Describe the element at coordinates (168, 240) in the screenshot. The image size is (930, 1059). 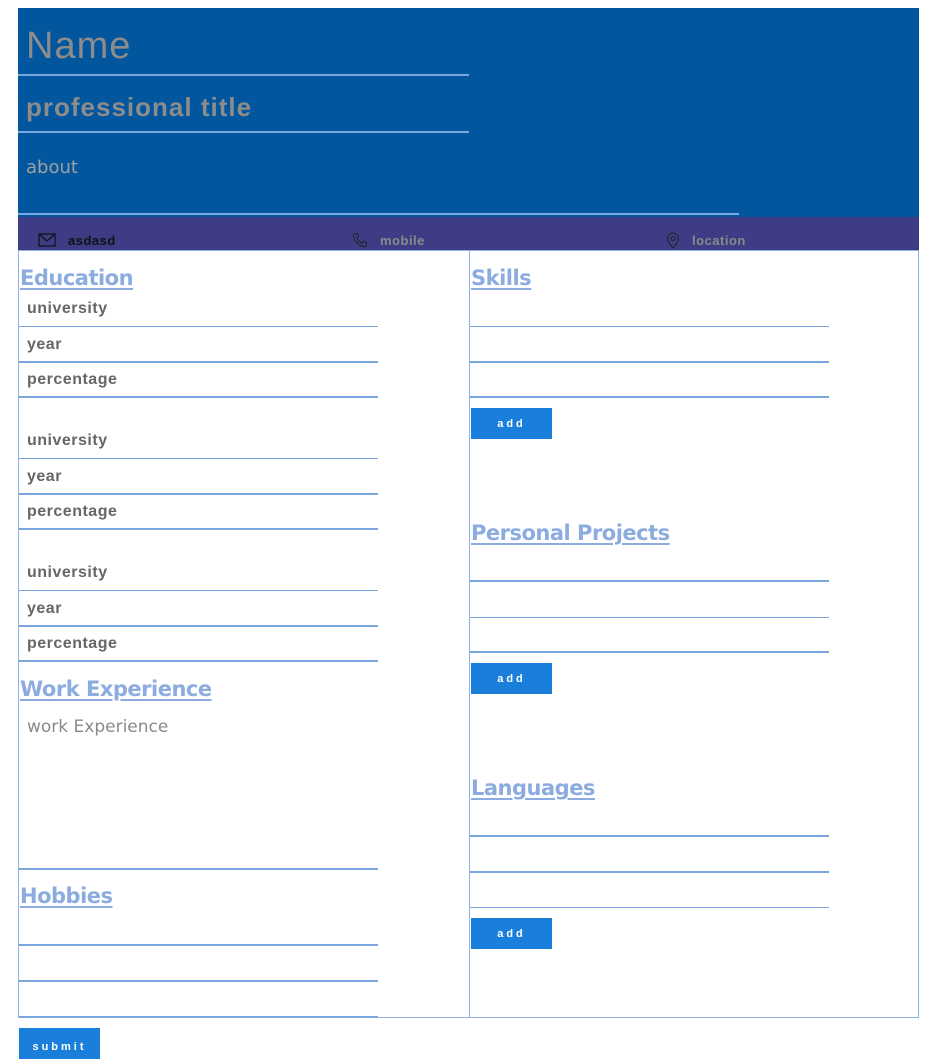
I see `email-input` at that location.